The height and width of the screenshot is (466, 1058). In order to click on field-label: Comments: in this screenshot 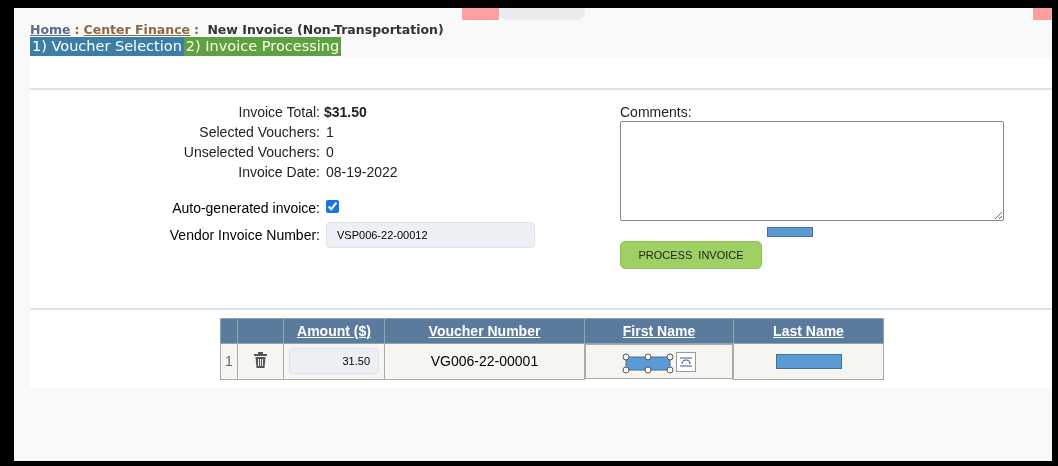, I will do `click(656, 112)`.